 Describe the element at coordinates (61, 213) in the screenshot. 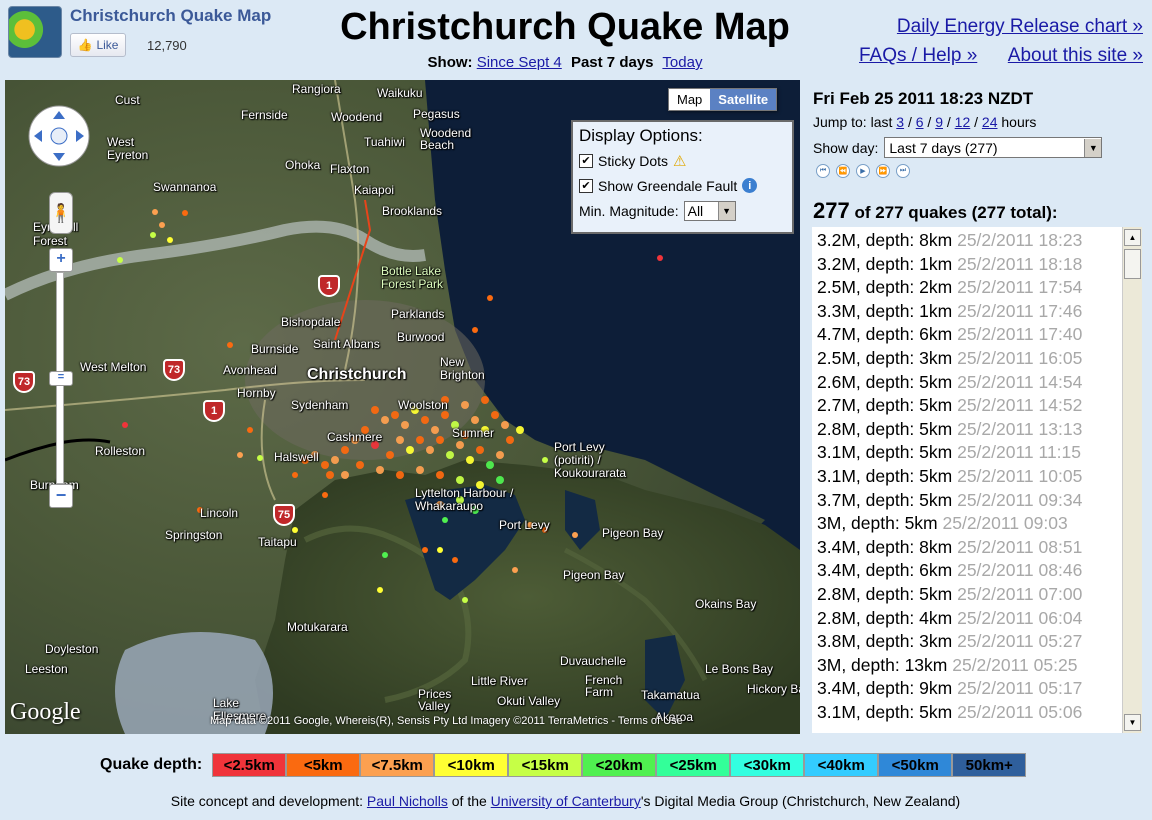

I see `street-view-pegman-icon: 🧍` at that location.